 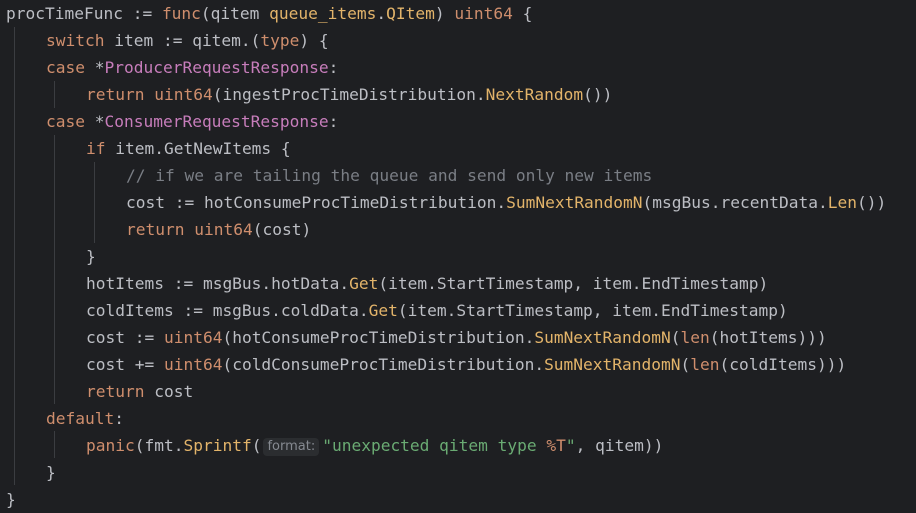 What do you see at coordinates (291, 447) in the screenshot?
I see `parameter-hint: format:` at bounding box center [291, 447].